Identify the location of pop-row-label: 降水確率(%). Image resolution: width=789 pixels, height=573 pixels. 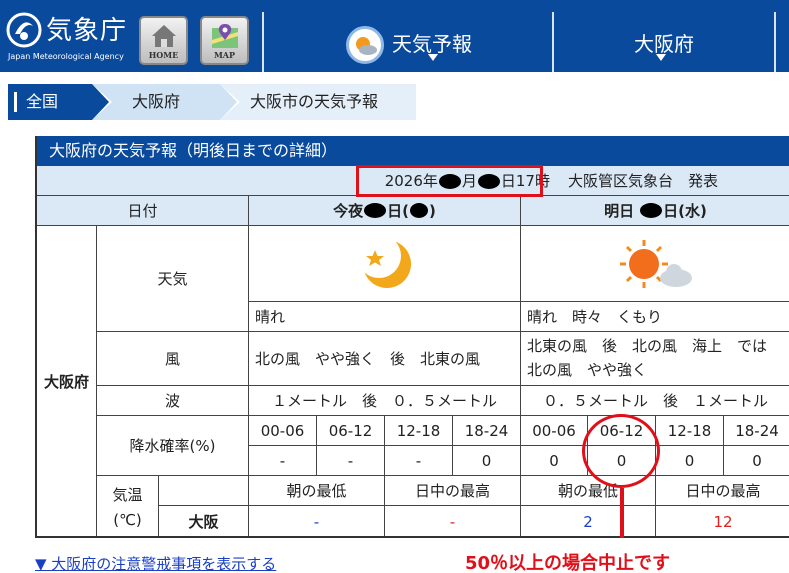
(173, 446).